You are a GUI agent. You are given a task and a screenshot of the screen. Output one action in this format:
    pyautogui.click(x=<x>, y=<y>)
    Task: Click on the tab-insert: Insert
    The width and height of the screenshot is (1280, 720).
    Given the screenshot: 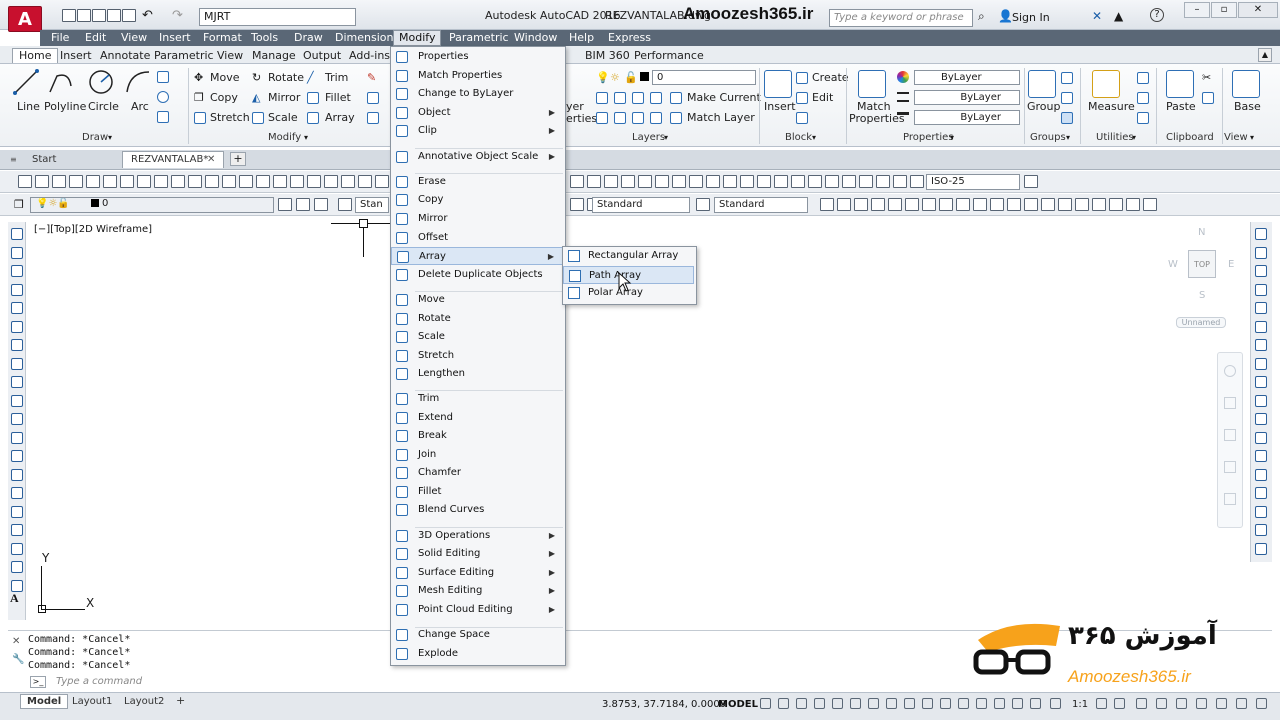 What is the action you would take?
    pyautogui.click(x=76, y=56)
    